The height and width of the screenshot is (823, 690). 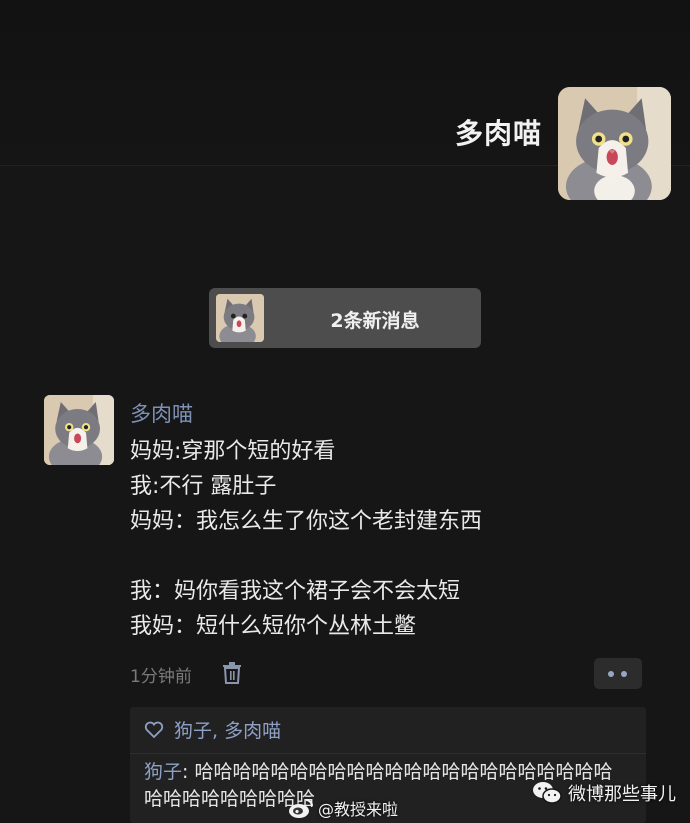 I want to click on wechat-watermark: 微博那些事儿, so click(x=604, y=793).